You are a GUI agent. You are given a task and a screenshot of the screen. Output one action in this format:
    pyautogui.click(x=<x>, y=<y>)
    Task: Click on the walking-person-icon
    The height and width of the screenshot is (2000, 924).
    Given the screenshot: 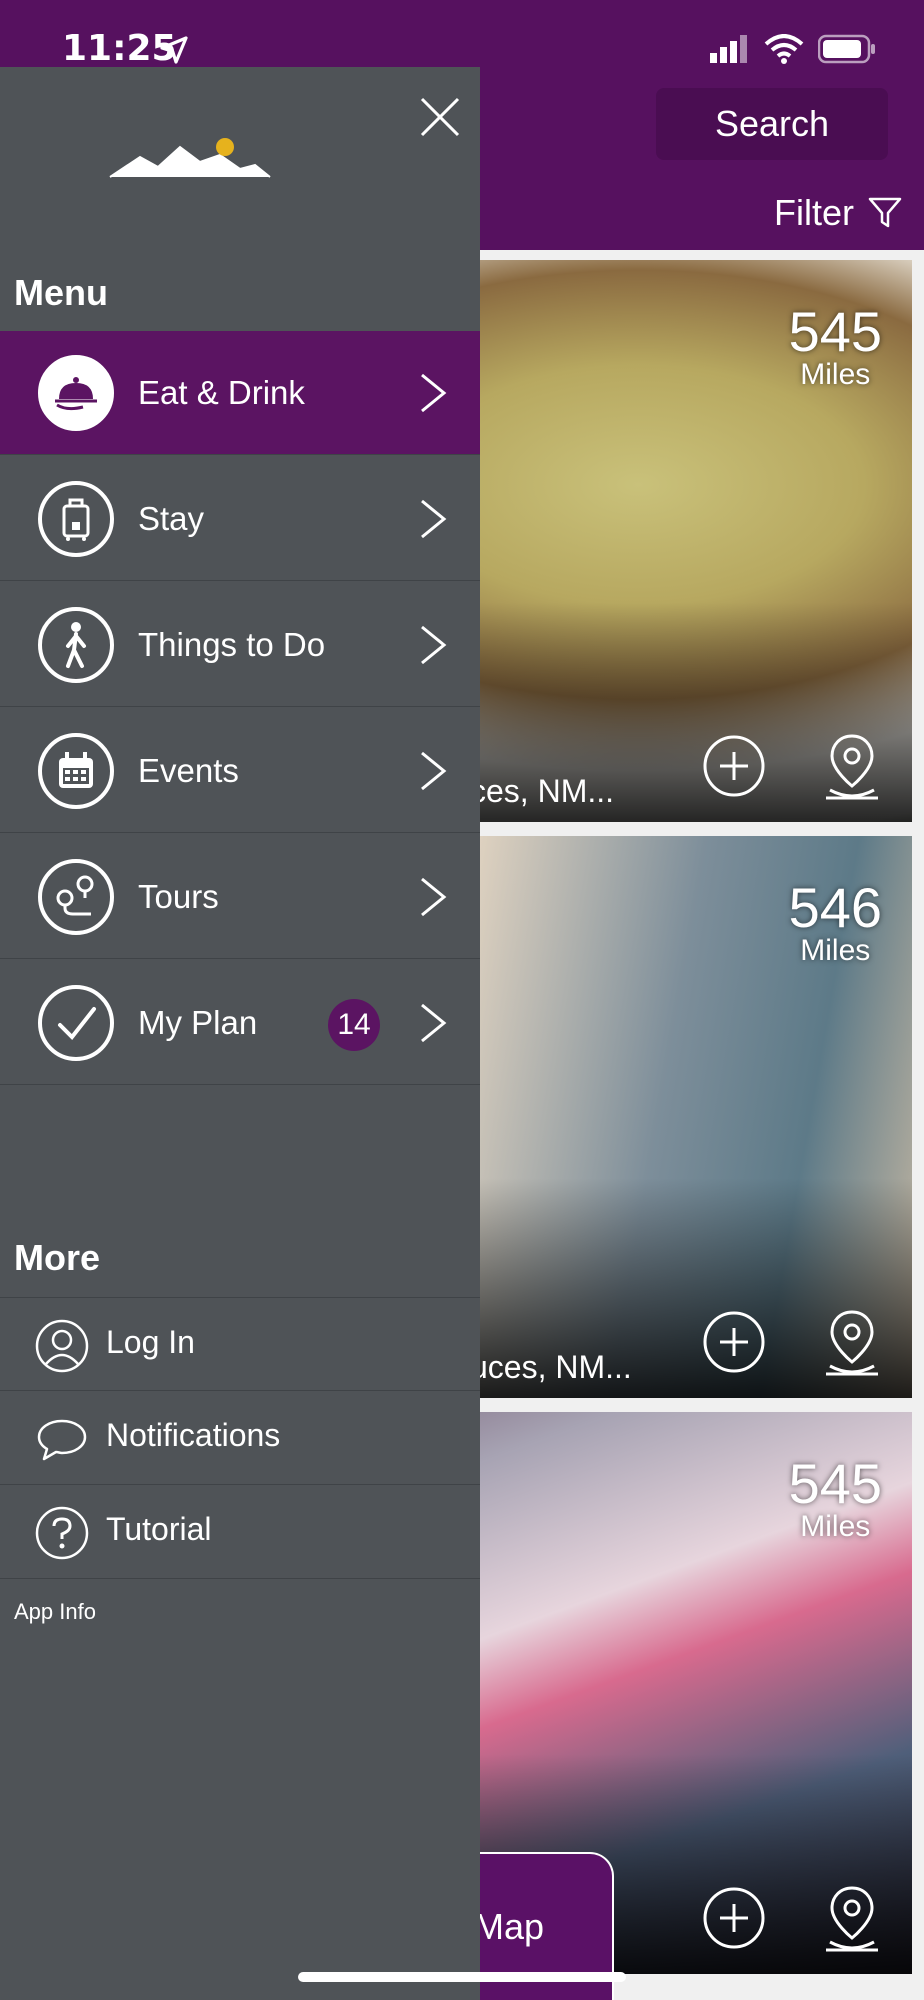 What is the action you would take?
    pyautogui.click(x=76, y=645)
    